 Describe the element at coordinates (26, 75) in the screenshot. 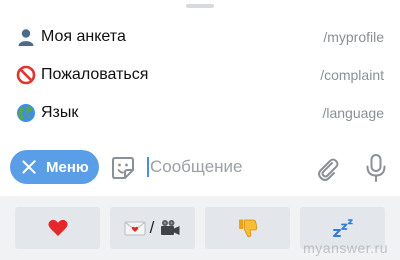

I see `no-entry-icon` at that location.